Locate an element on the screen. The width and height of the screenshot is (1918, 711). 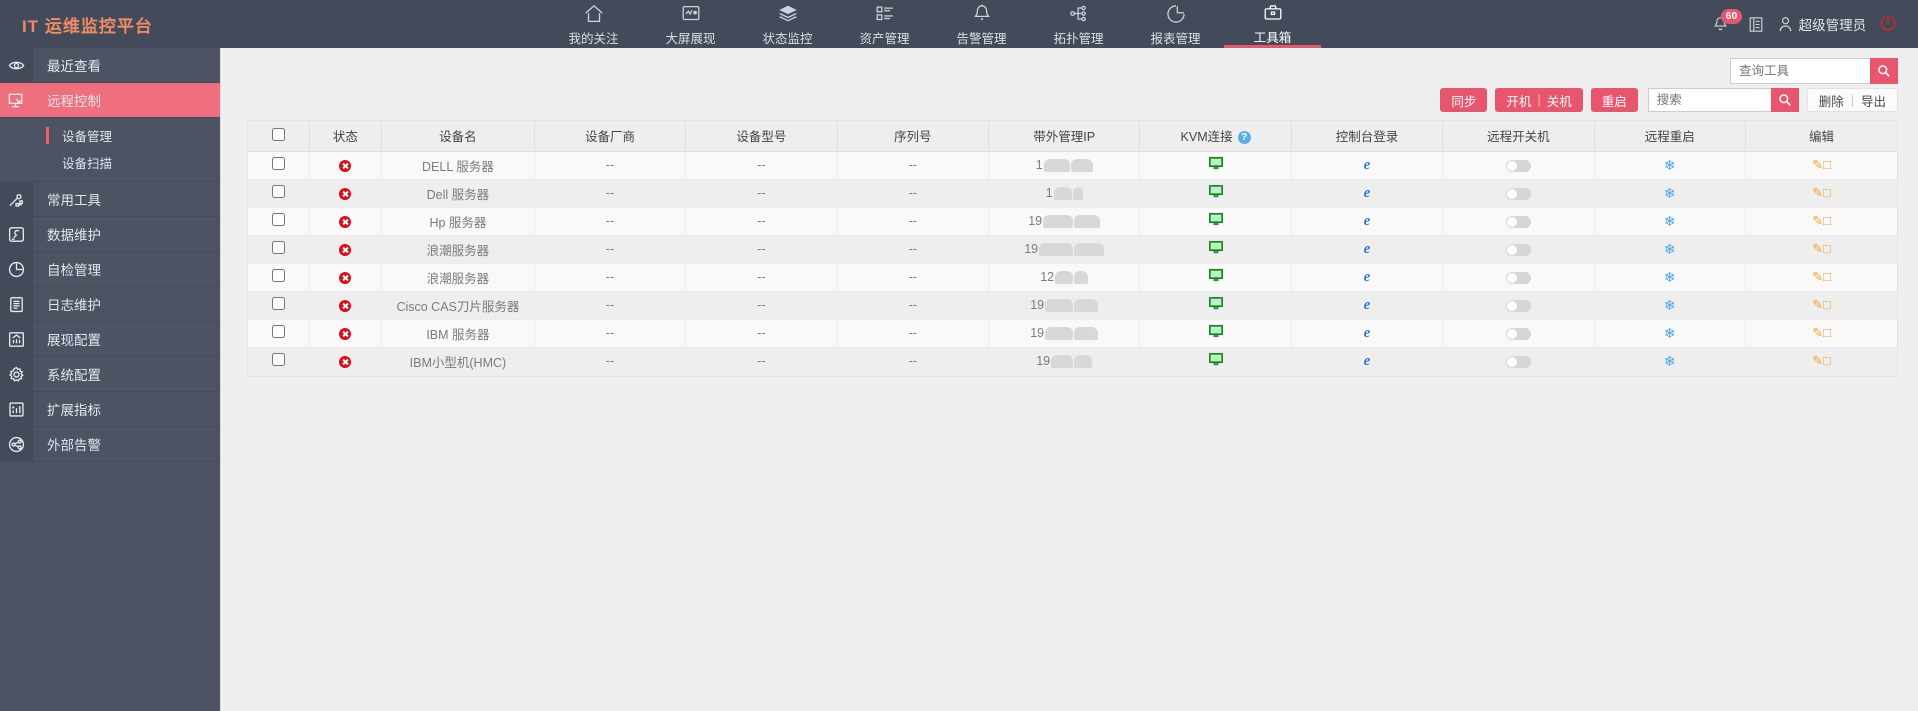
sidebar-item-1: 远程控制 is located at coordinates (110, 100).